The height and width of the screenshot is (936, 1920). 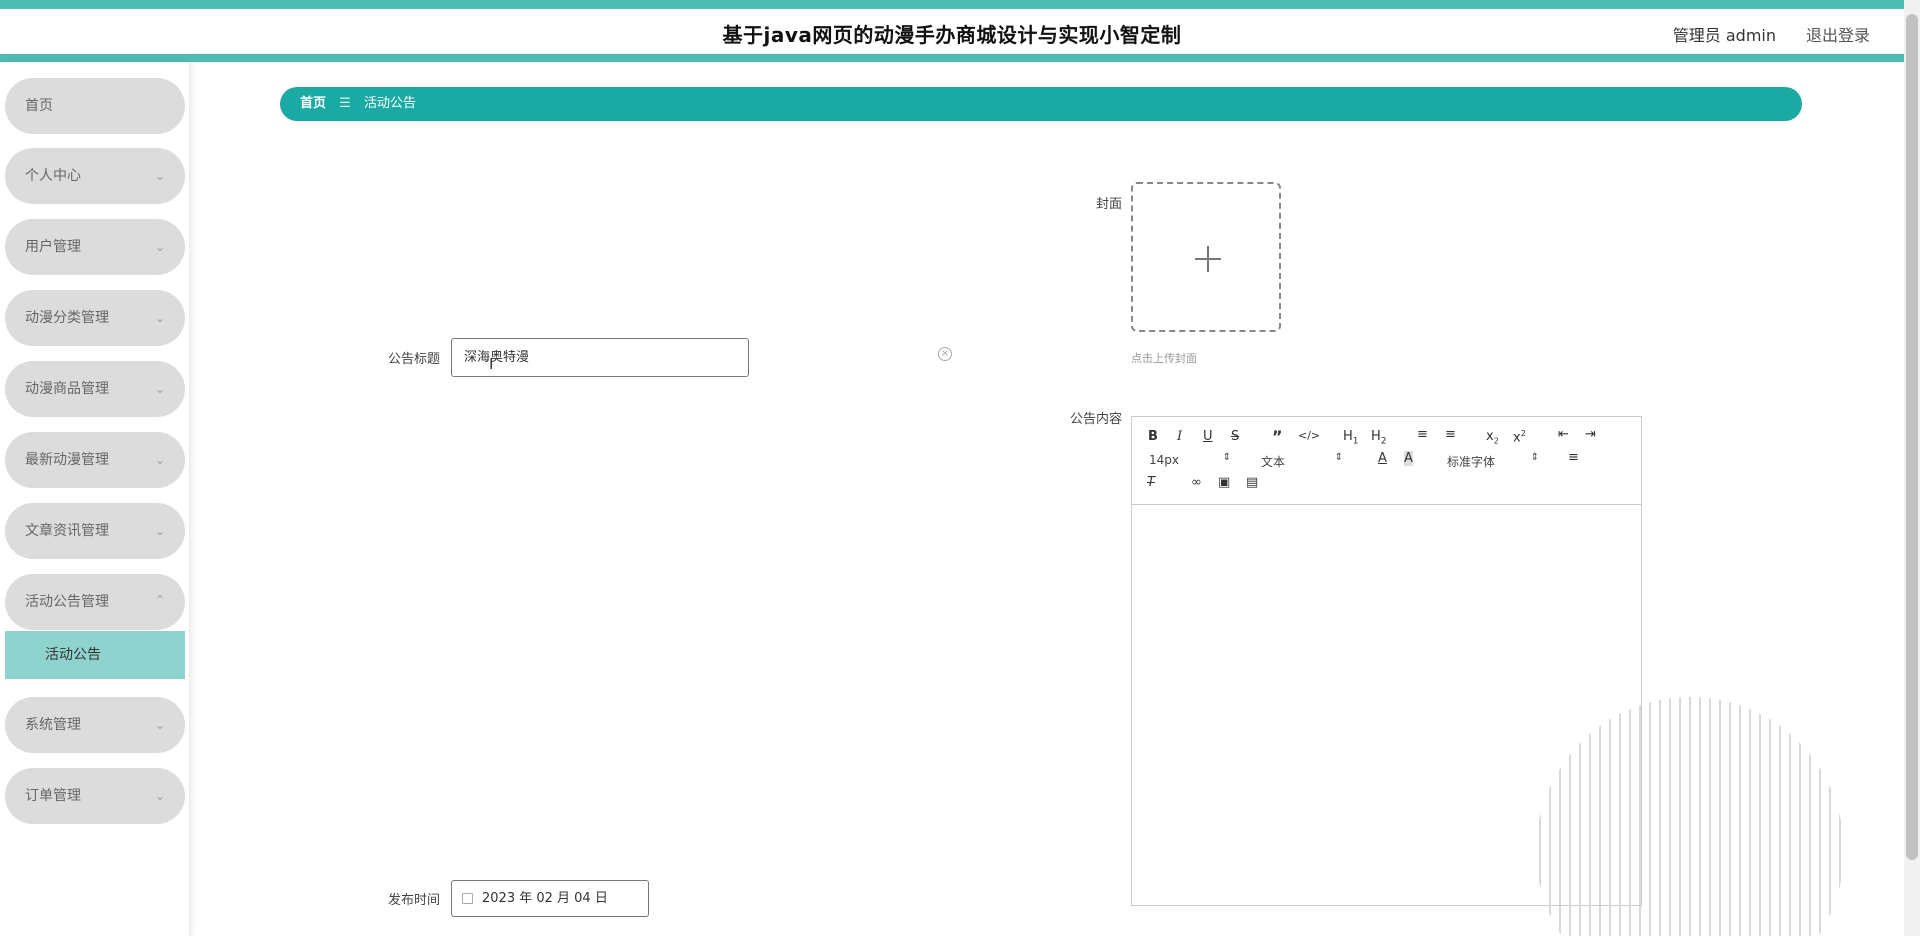 I want to click on underline-icon: U, so click(x=1208, y=436).